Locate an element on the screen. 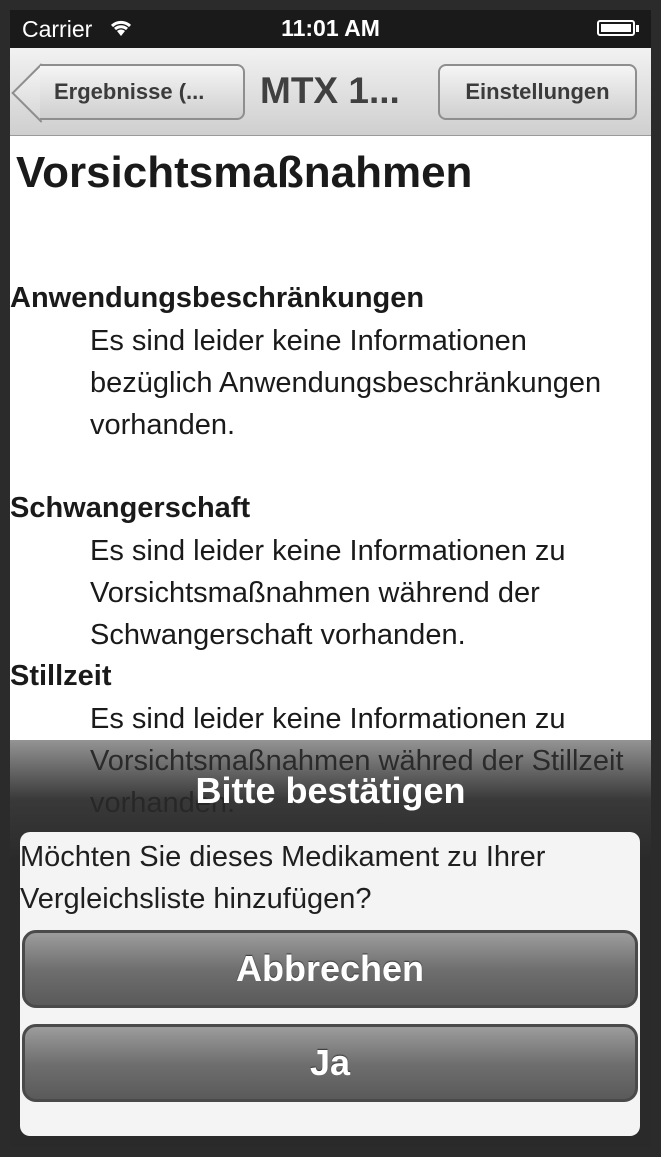  clock: 11:01 AM is located at coordinates (330, 28).